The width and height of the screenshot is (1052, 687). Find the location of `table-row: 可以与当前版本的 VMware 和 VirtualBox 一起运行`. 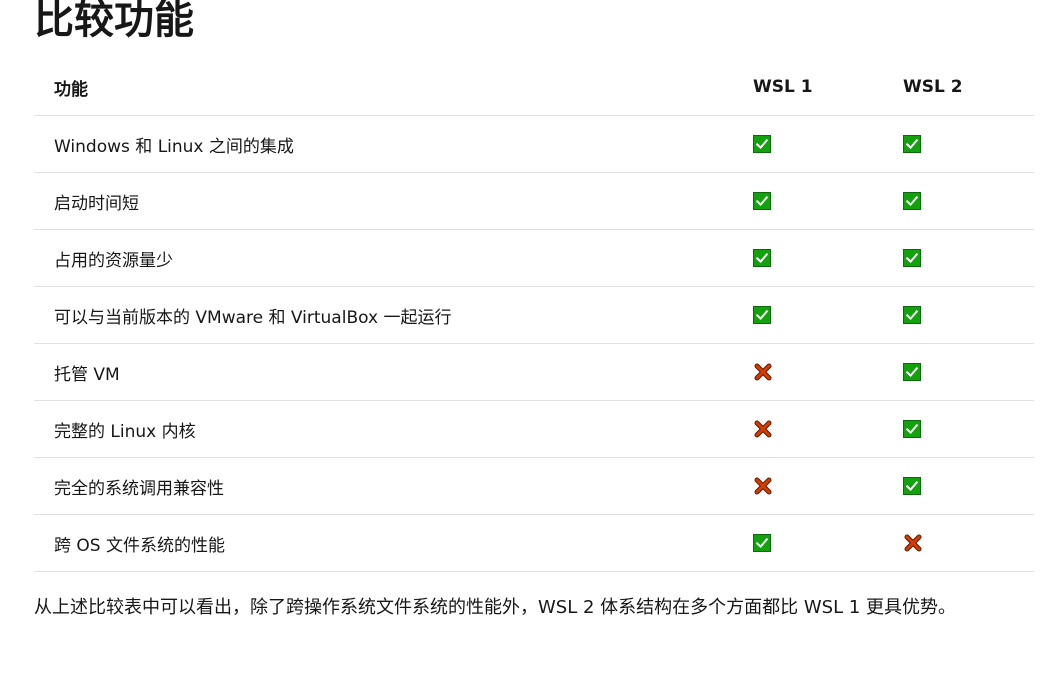

table-row: 可以与当前版本的 VMware 和 VirtualBox 一起运行 is located at coordinates (534, 315).